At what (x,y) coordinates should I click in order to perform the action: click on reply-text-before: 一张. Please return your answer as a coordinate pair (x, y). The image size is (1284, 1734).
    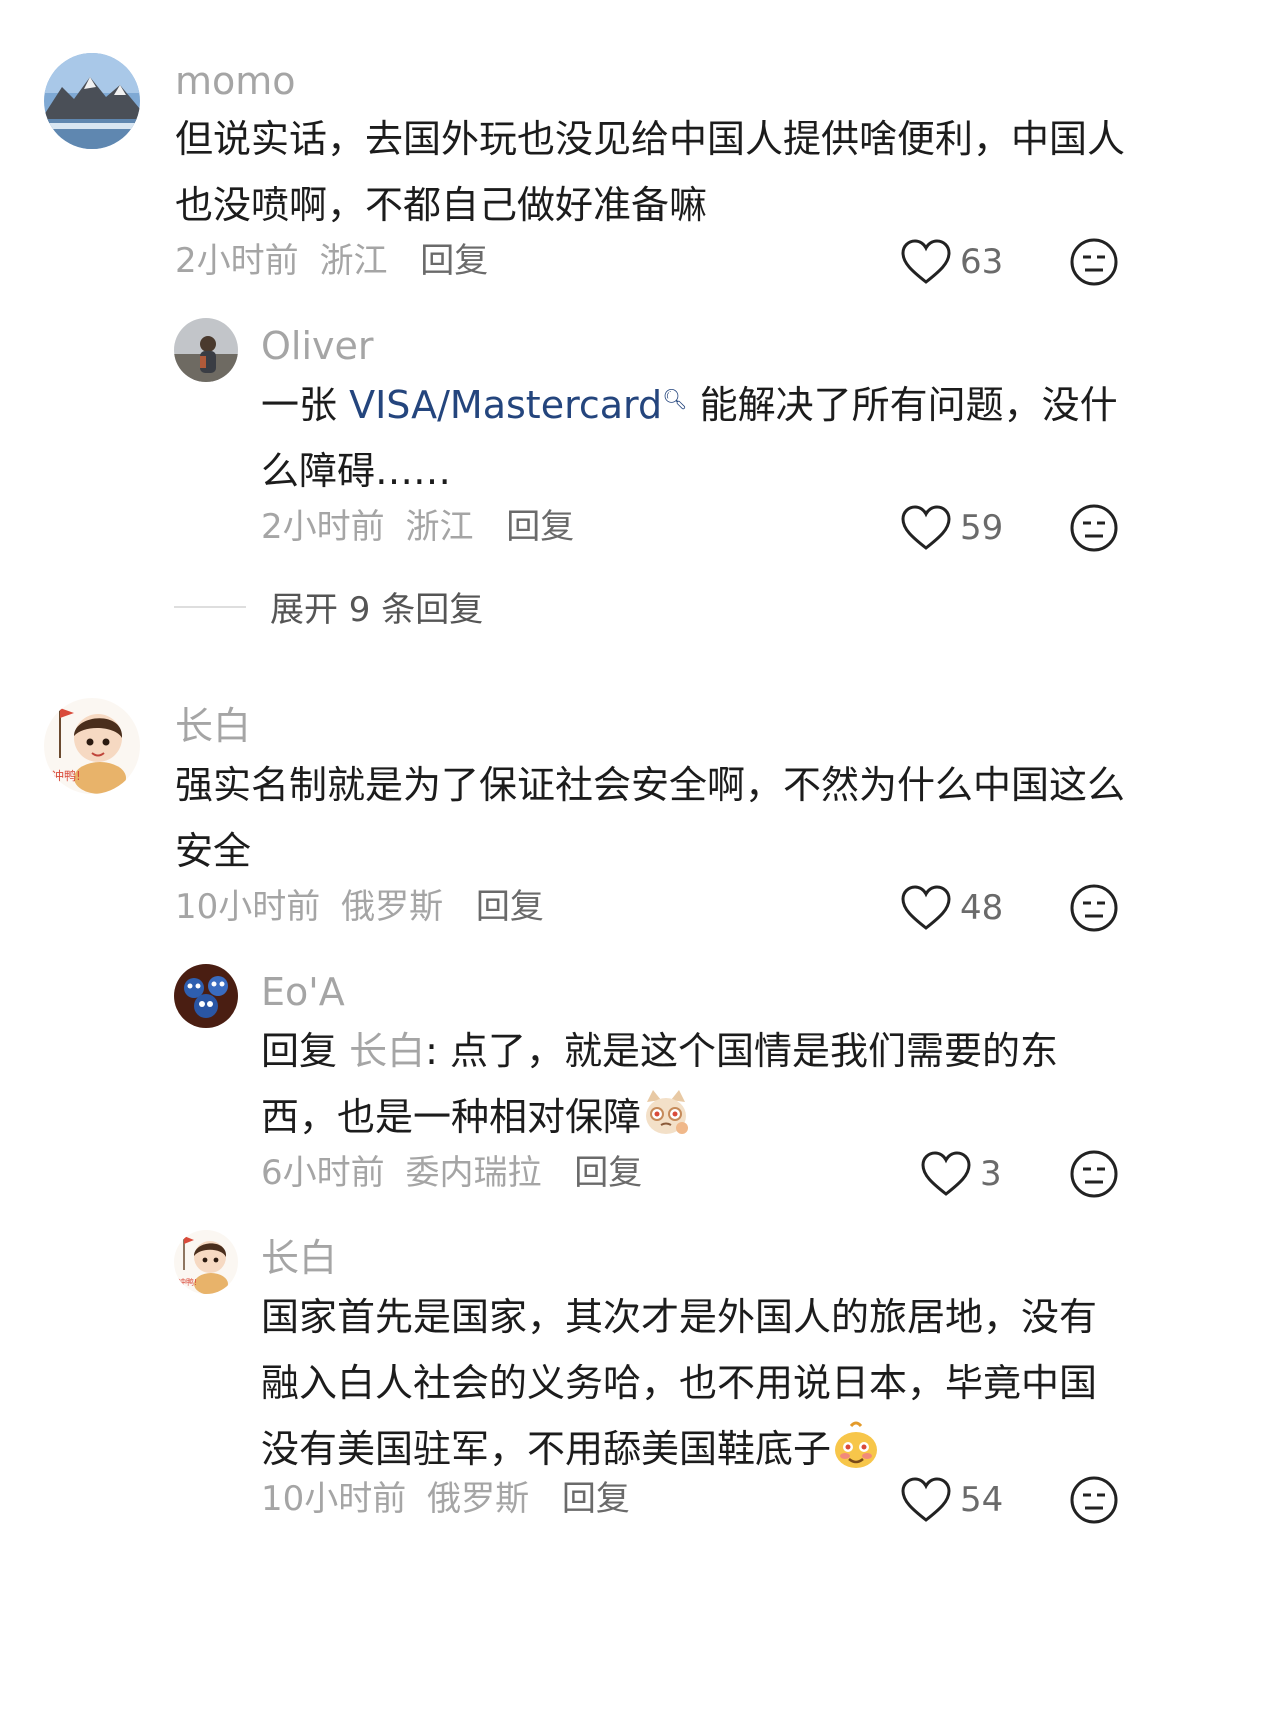
    Looking at the image, I should click on (305, 405).